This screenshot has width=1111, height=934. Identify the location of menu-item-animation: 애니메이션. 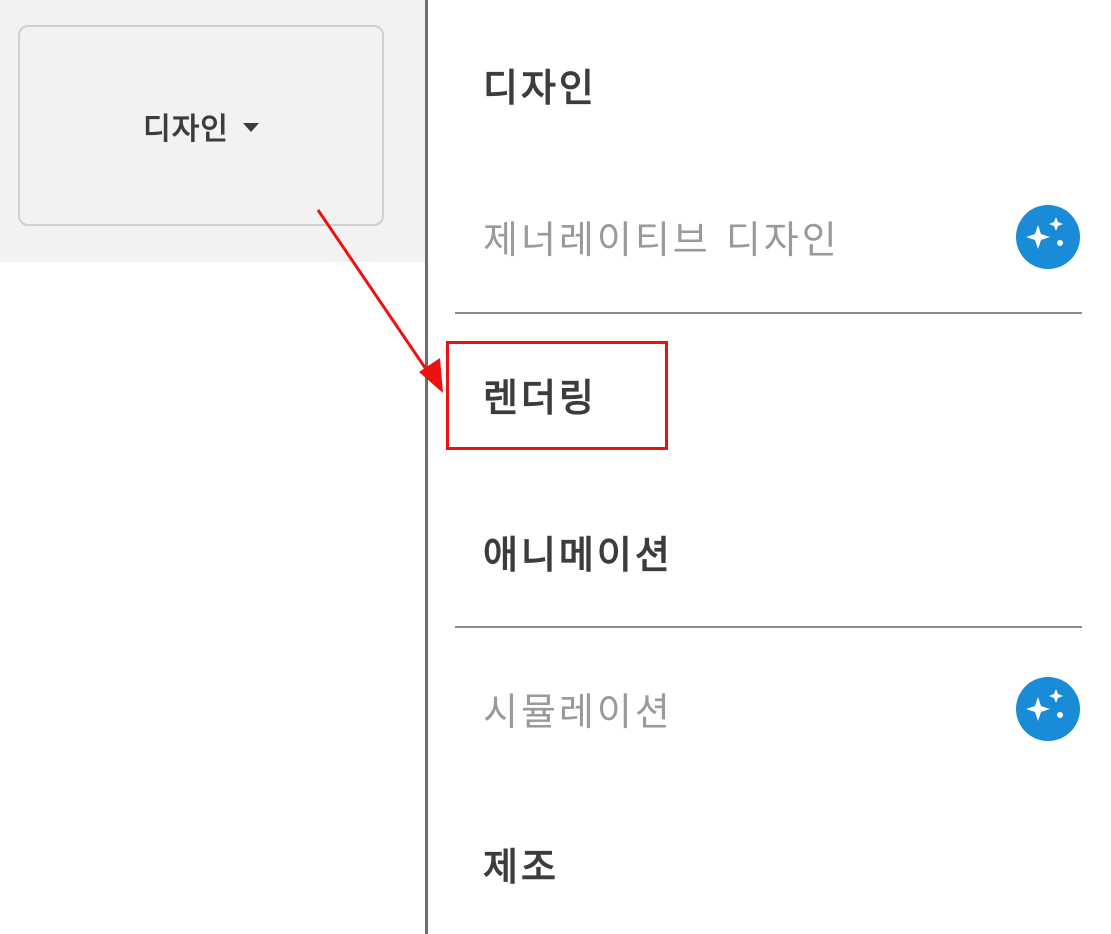
(578, 551).